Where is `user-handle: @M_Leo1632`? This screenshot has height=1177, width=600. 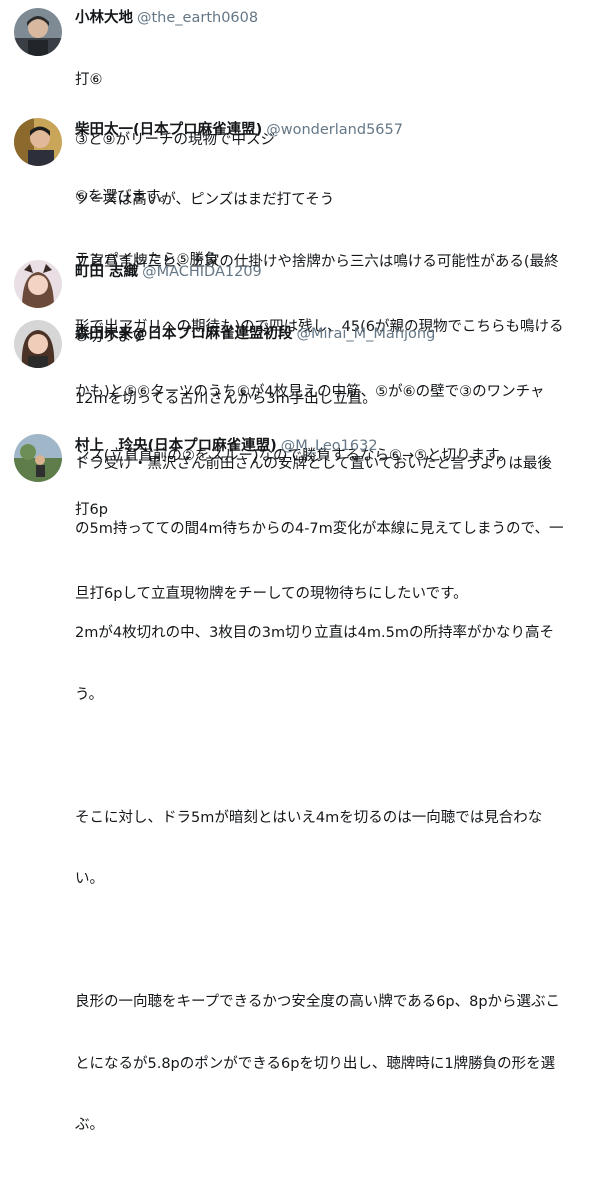 user-handle: @M_Leo1632 is located at coordinates (329, 446).